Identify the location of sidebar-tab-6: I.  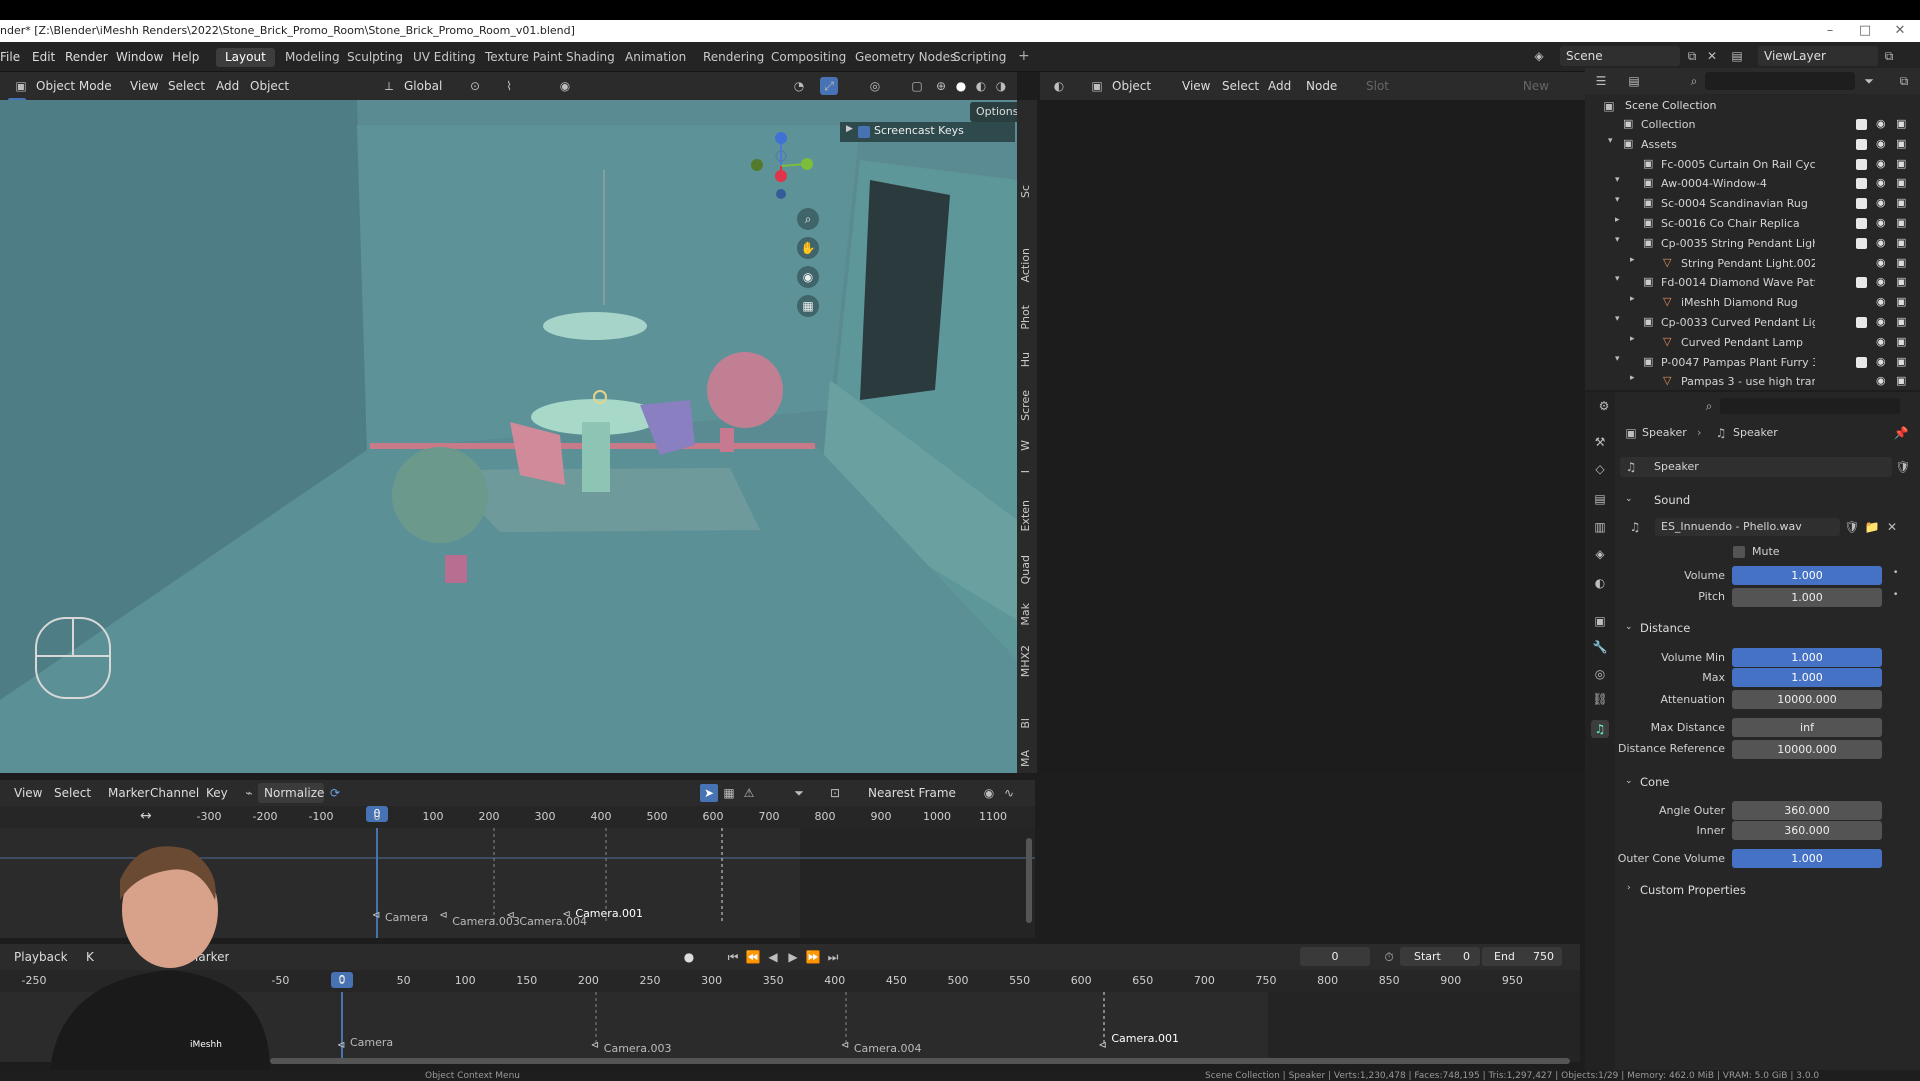
(1027, 471).